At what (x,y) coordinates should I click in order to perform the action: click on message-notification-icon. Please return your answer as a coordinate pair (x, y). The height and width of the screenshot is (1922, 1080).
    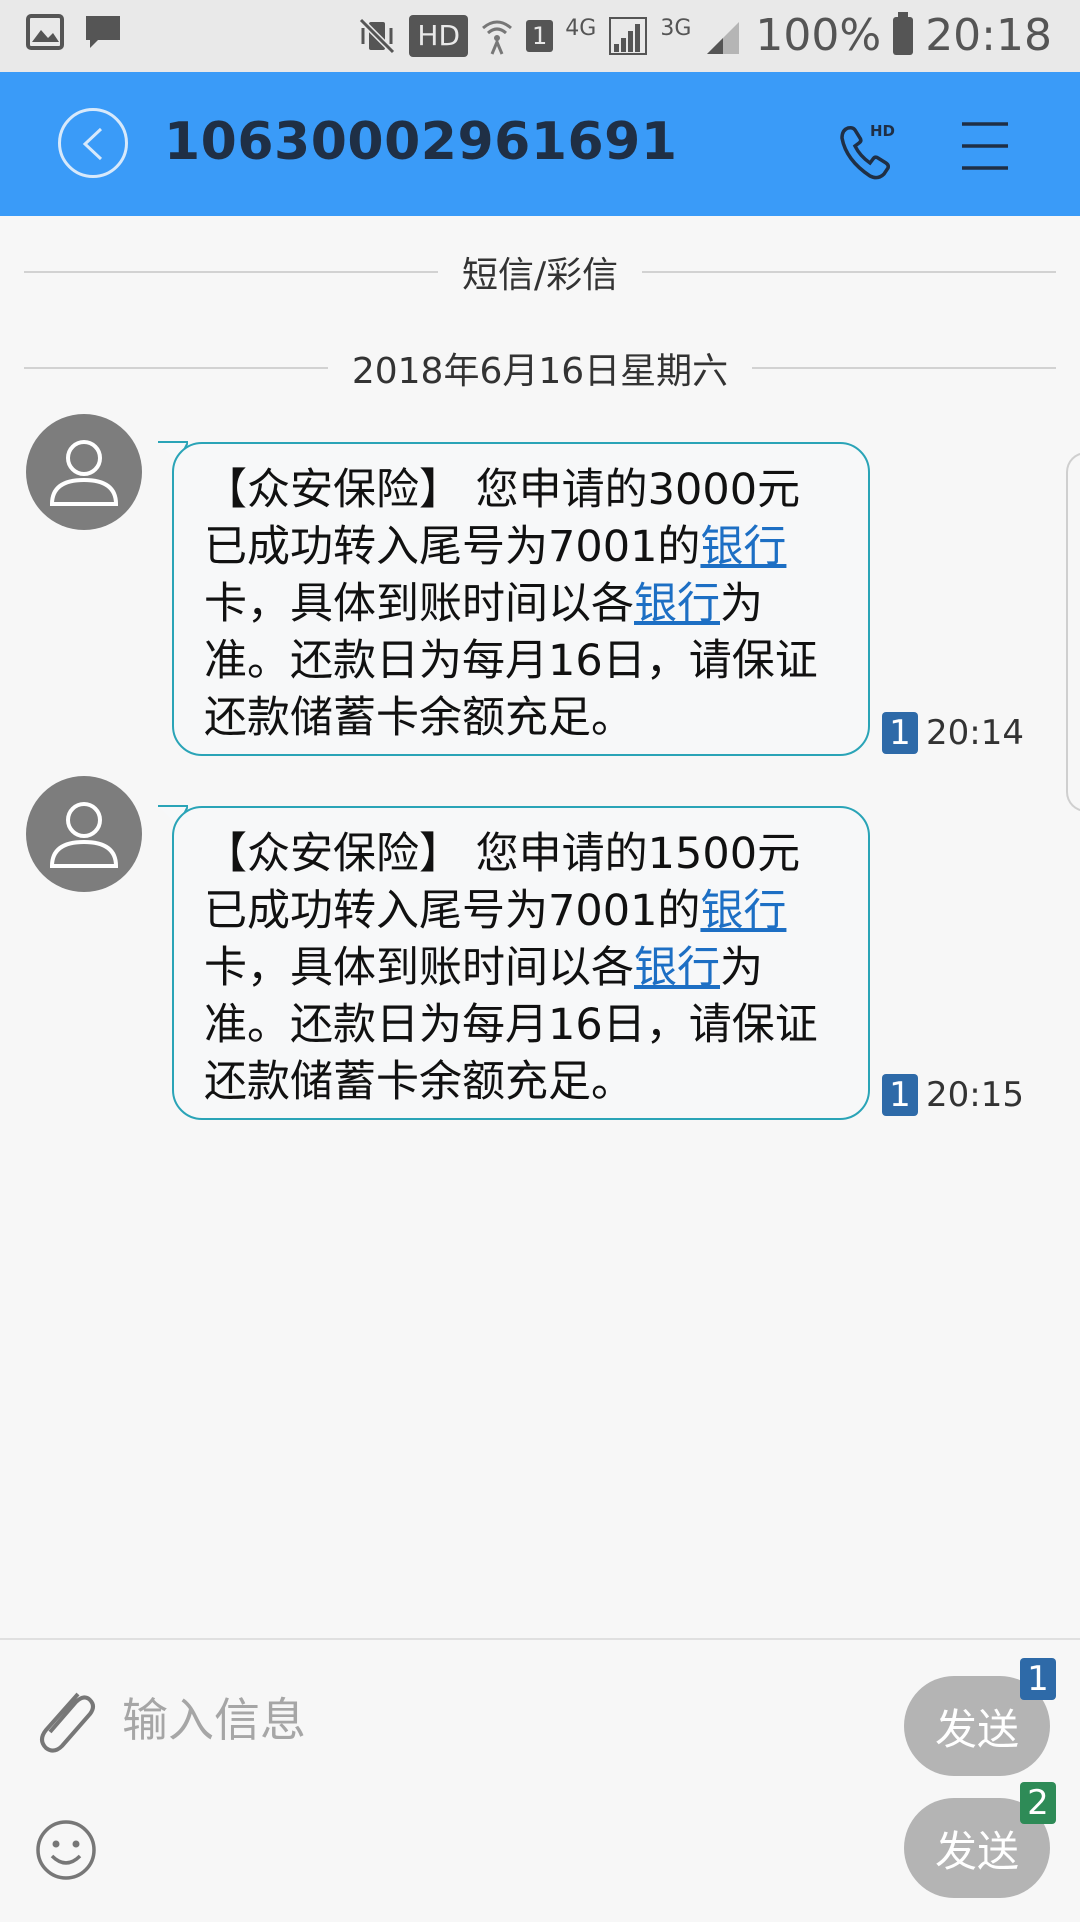
    Looking at the image, I should click on (103, 32).